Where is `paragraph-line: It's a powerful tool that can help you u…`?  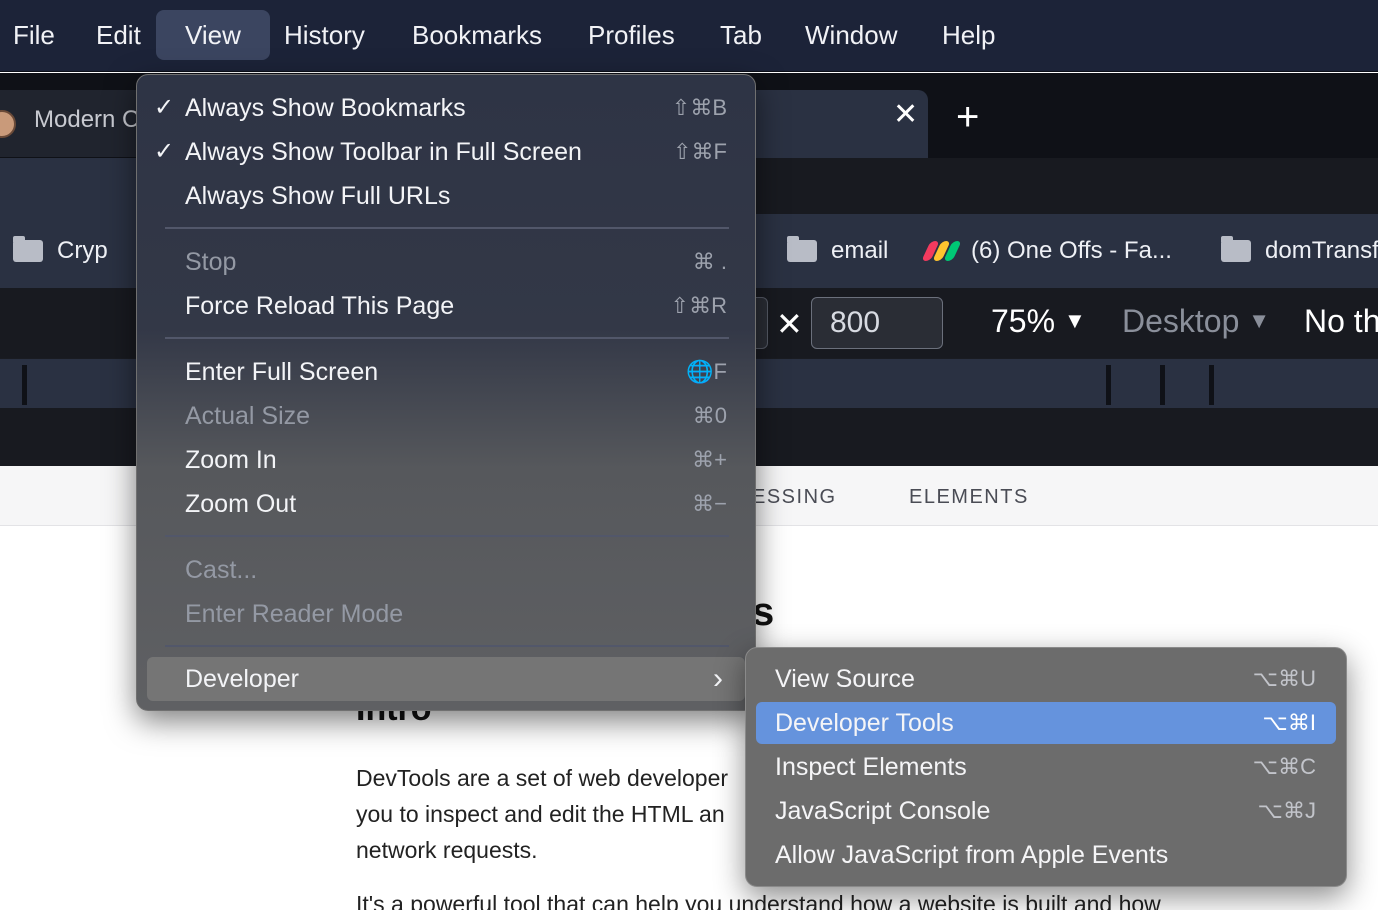
paragraph-line: It's a powerful tool that can help you u… is located at coordinates (758, 900).